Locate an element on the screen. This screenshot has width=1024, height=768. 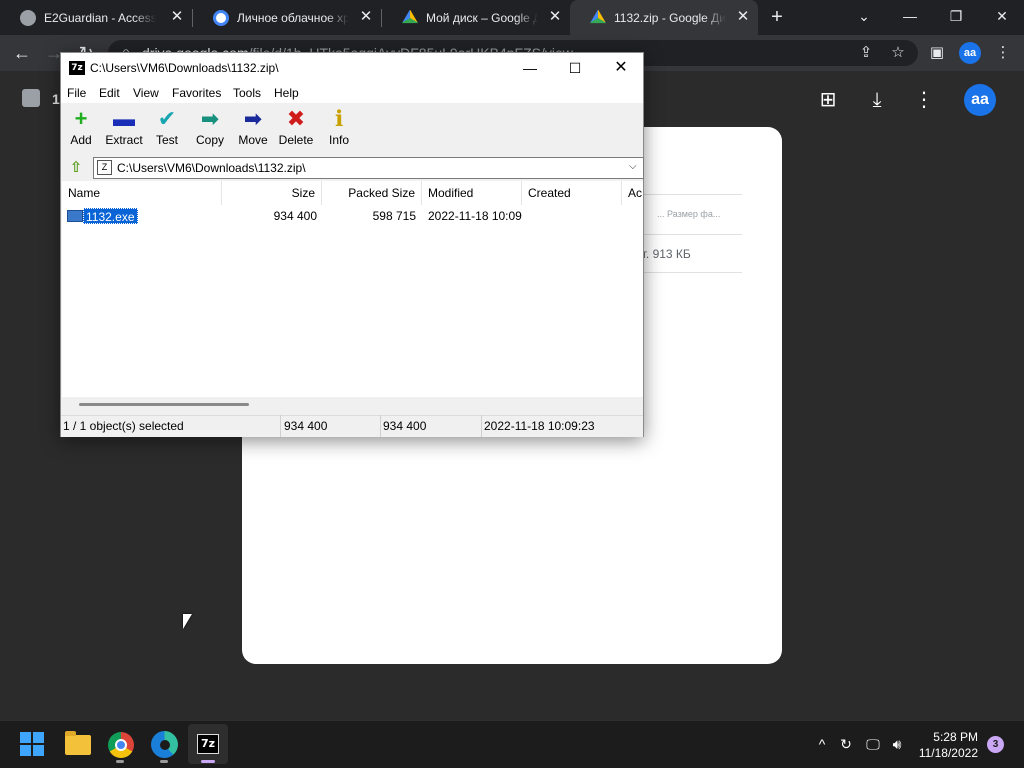
tab-e2guardian: E2Guardian - Access Denied ✕ is located at coordinates (96, 17).